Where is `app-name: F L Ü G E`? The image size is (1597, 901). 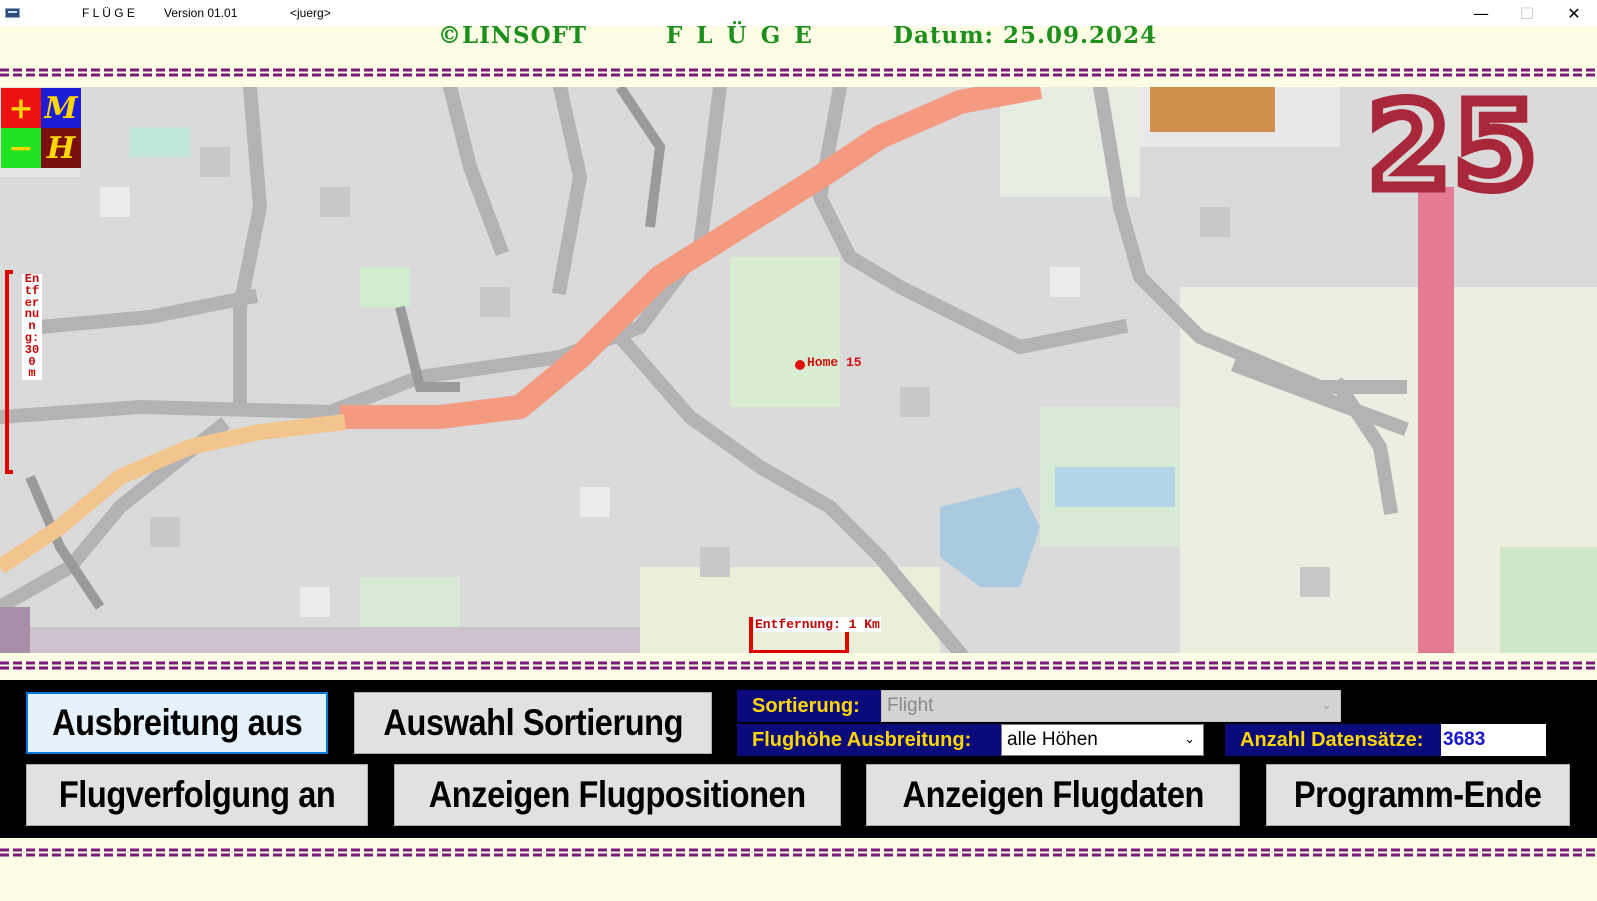
app-name: F L Ü G E is located at coordinates (108, 13).